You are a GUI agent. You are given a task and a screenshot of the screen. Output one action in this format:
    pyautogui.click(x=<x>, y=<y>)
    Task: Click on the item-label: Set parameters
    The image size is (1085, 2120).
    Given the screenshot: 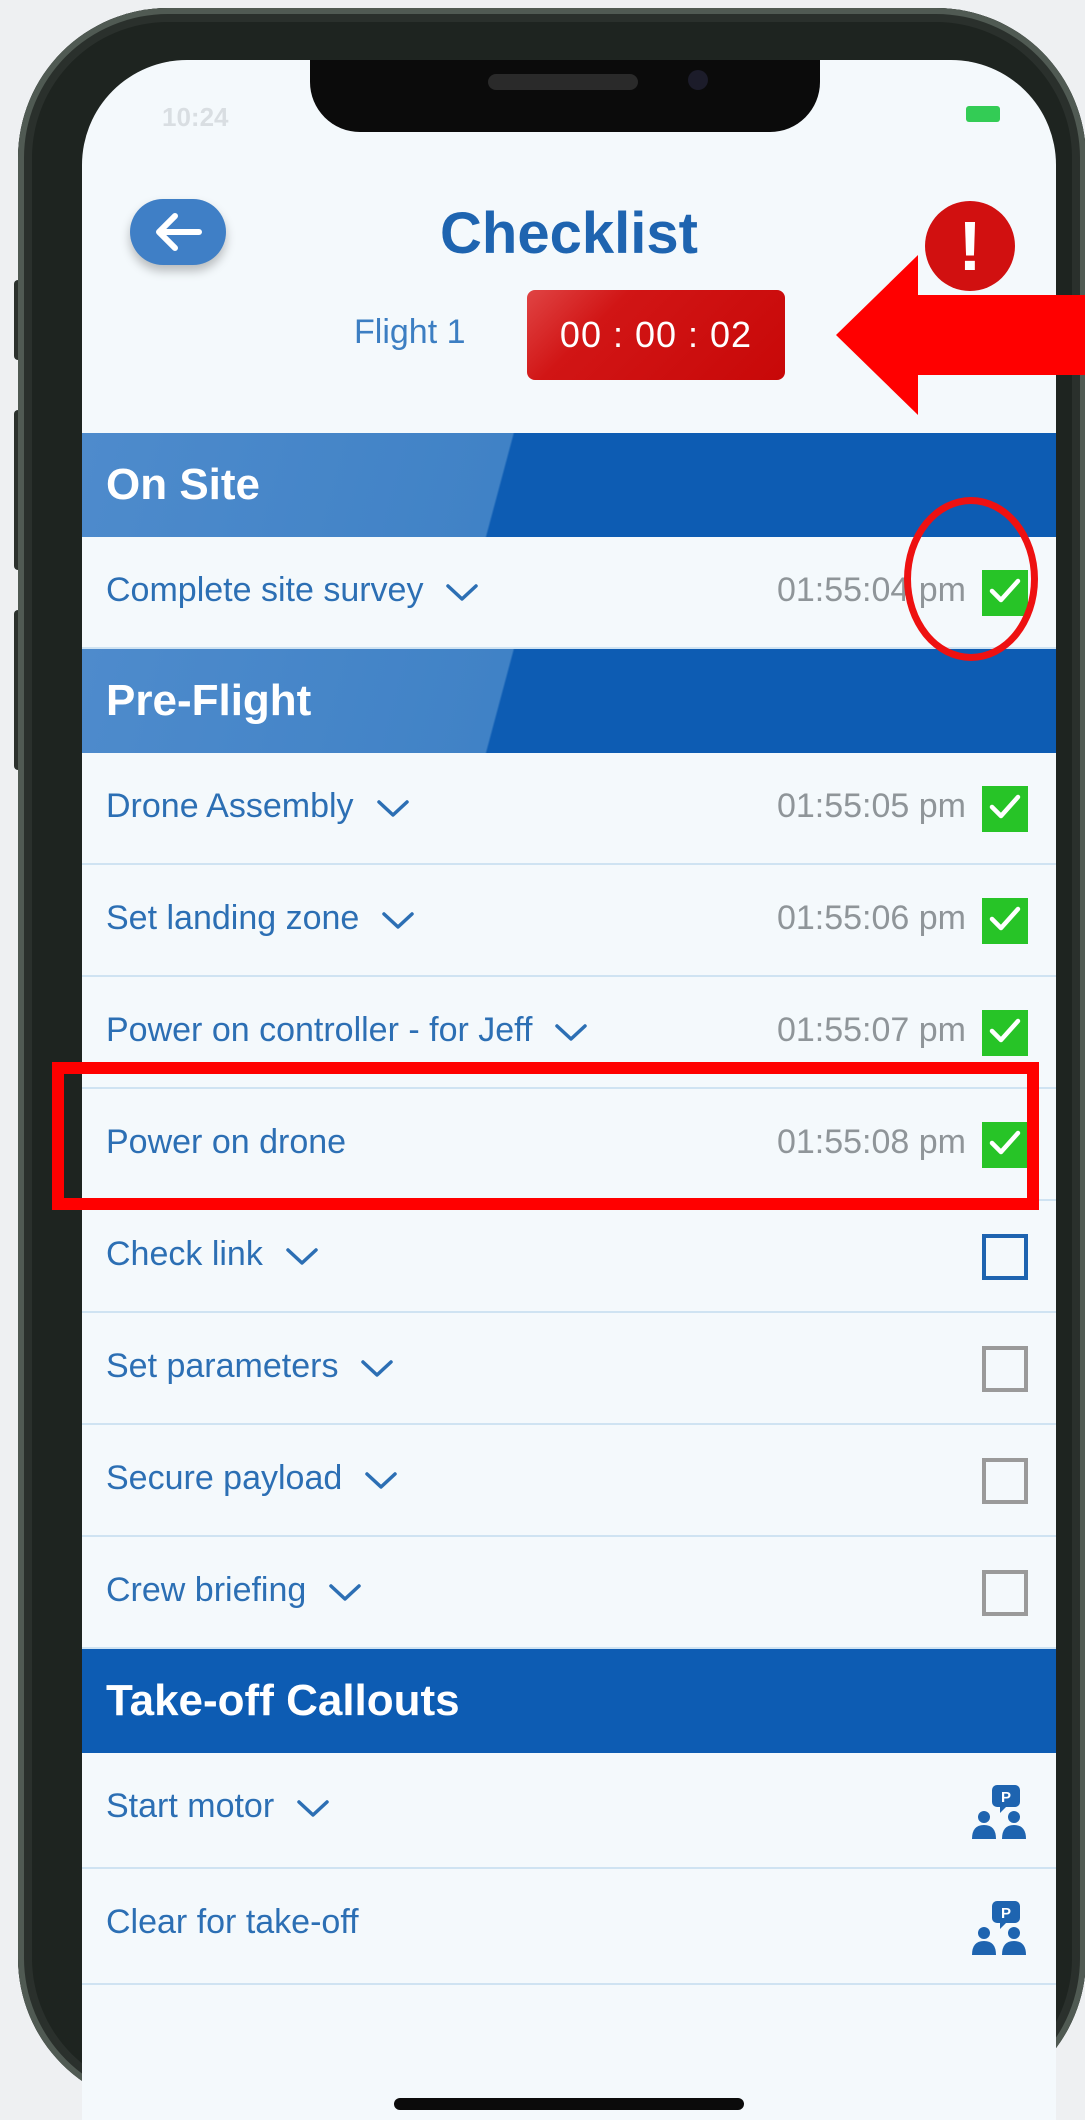 What is the action you would take?
    pyautogui.click(x=250, y=1367)
    